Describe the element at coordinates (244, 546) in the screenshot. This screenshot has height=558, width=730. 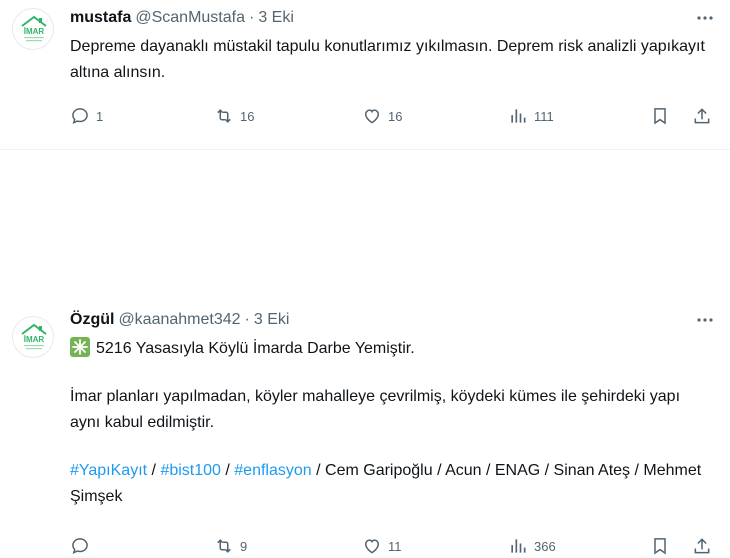
I see `repost-count: 9` at that location.